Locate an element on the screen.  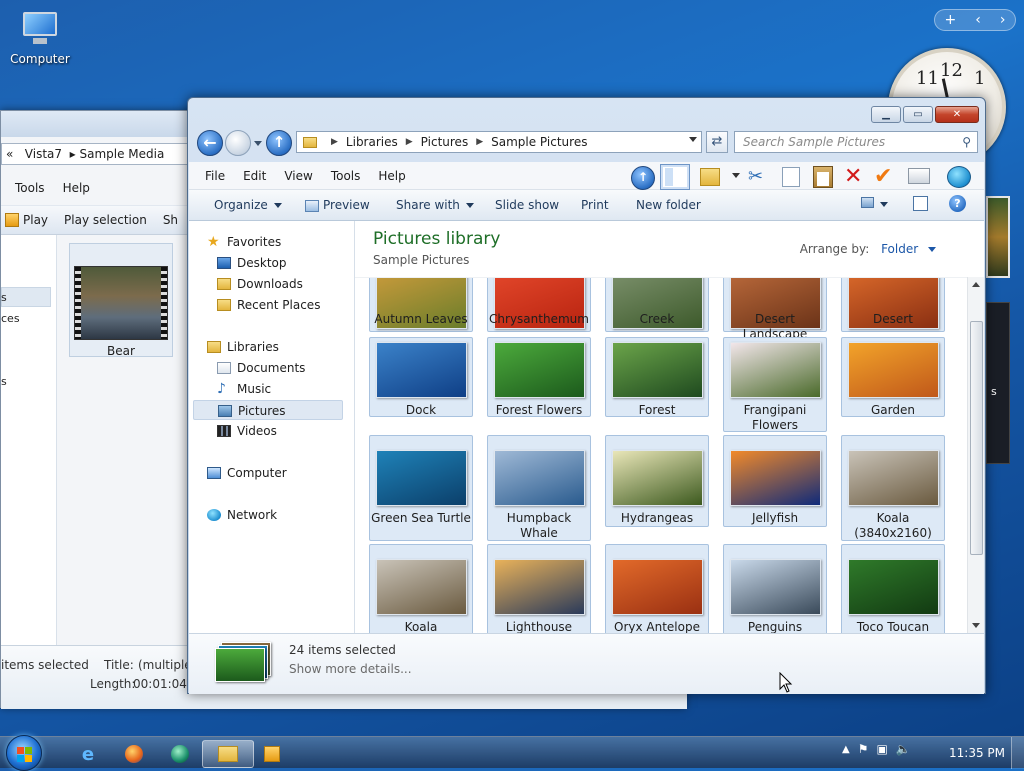
organize-button: Organize is located at coordinates (248, 205).